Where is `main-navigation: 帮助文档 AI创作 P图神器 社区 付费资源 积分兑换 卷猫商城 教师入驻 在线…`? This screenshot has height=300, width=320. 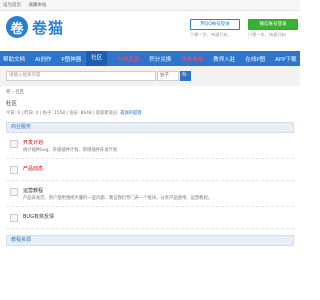 main-navigation: 帮助文档 AI创作 P图神器 社区 付费资源 积分兑换 卷猫商城 教师入驻 在线… is located at coordinates (150, 58).